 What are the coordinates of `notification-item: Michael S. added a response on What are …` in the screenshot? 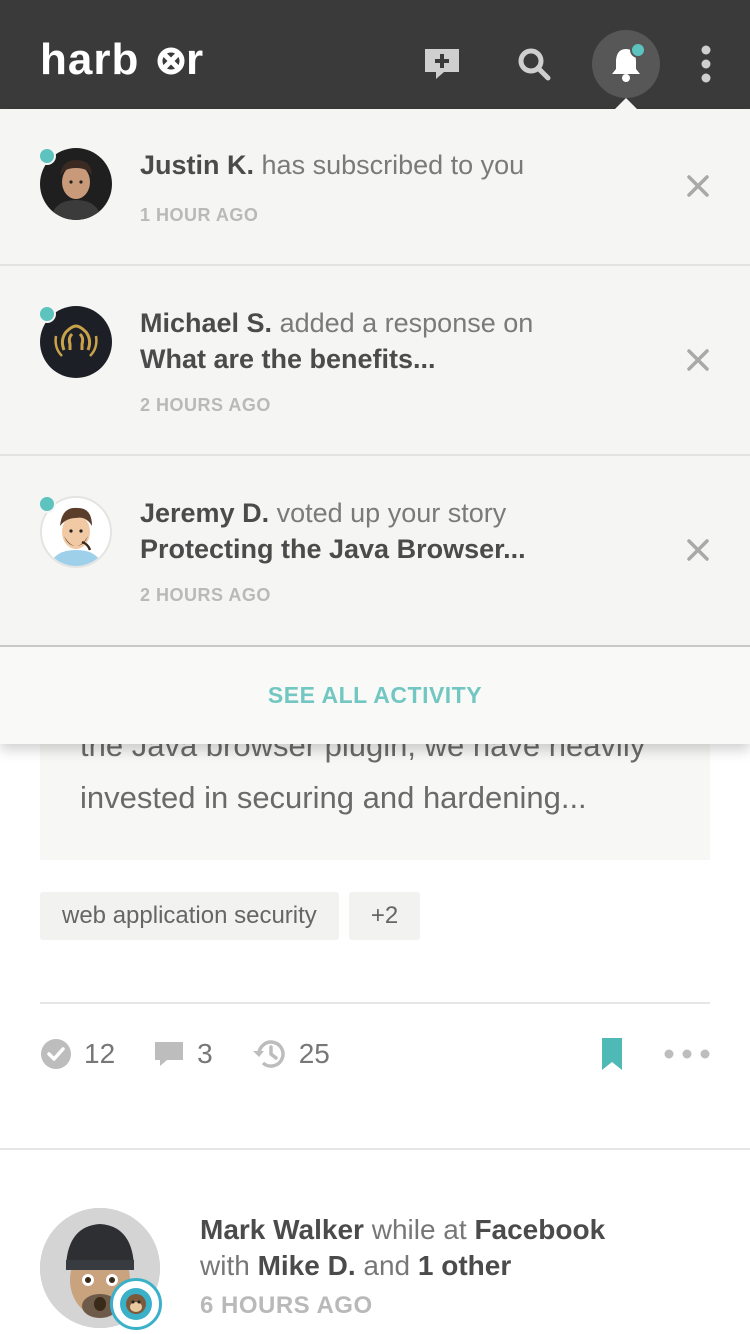 It's located at (375, 361).